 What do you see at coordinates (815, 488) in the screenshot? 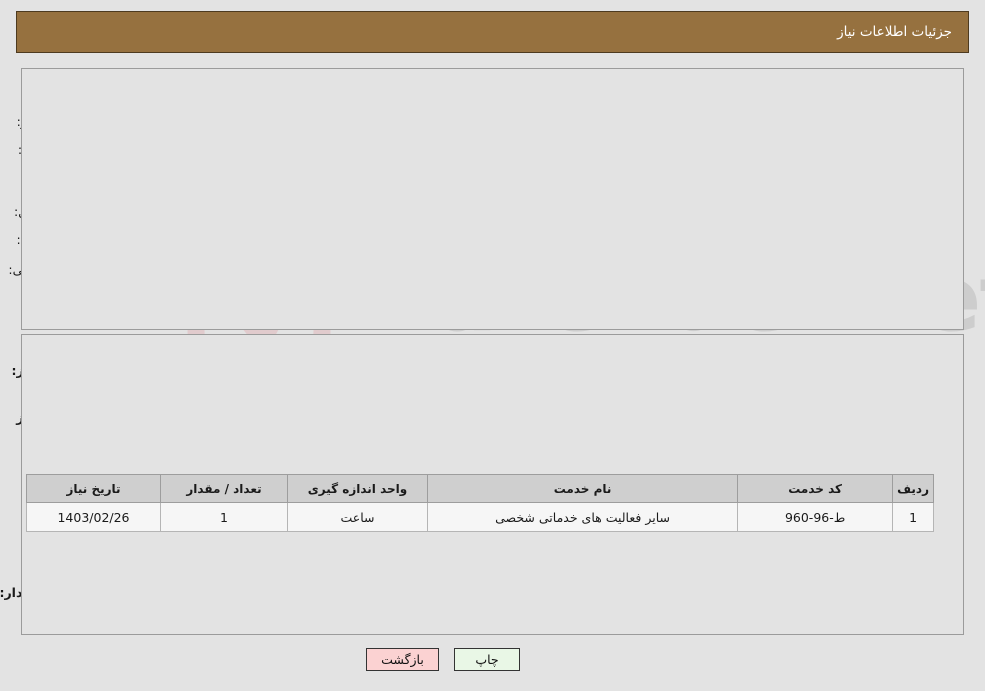
I see `th-code: کد خدمت` at bounding box center [815, 488].